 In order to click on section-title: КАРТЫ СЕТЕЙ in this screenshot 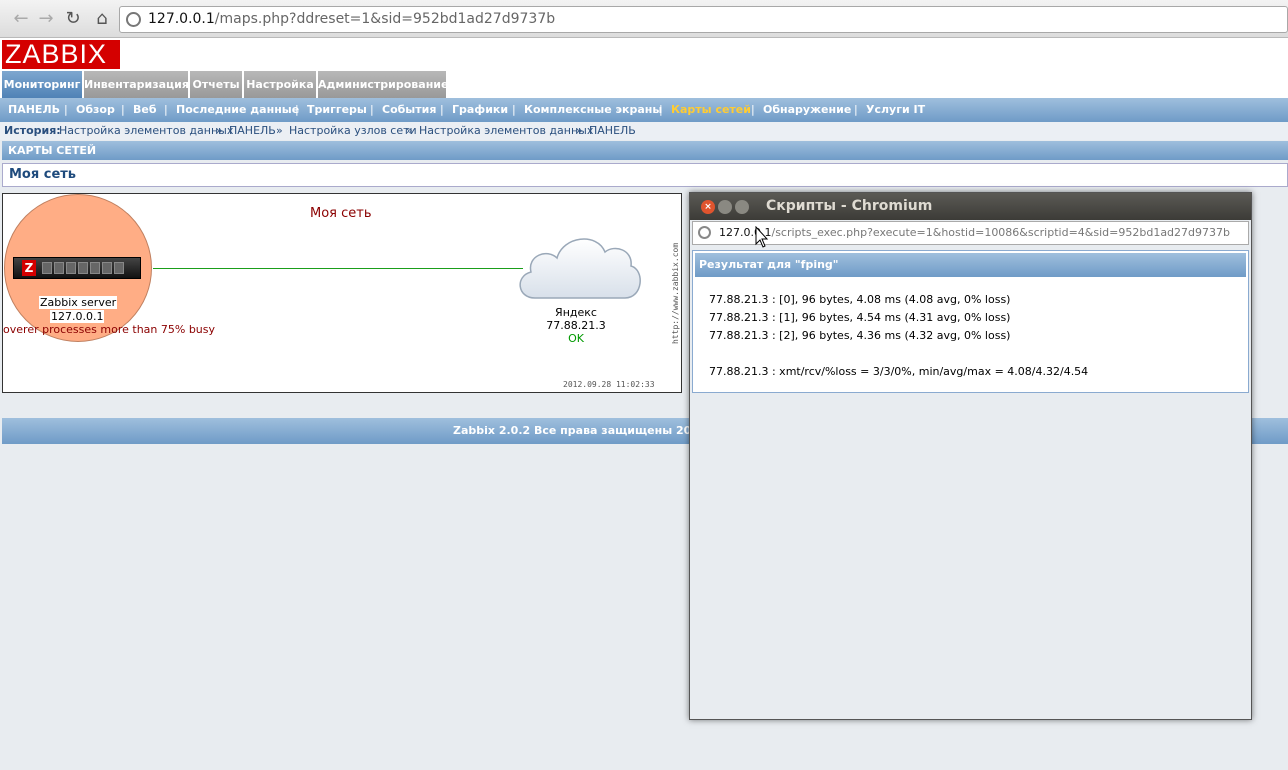, I will do `click(645, 150)`.